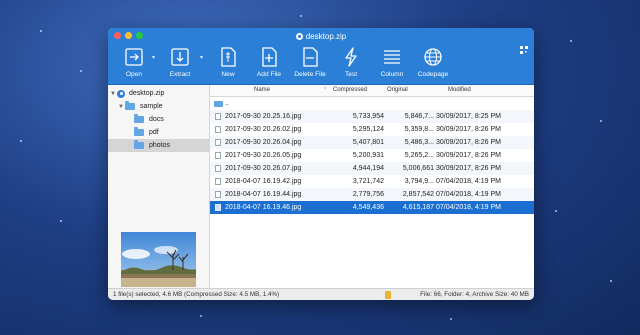 This screenshot has height=335, width=640. I want to click on extract-dropdown-icon: ▾, so click(201, 57).